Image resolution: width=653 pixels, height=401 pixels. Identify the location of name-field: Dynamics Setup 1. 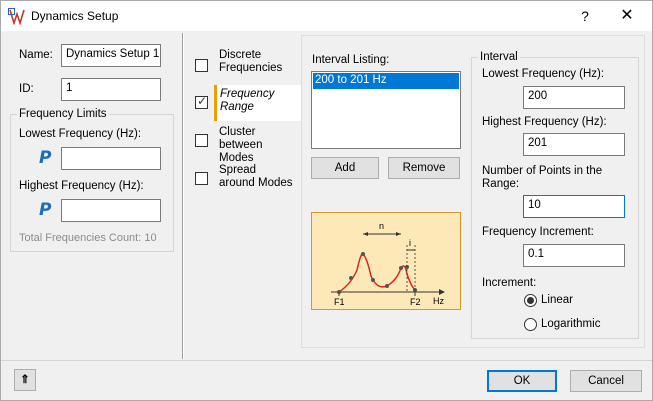
(111, 55).